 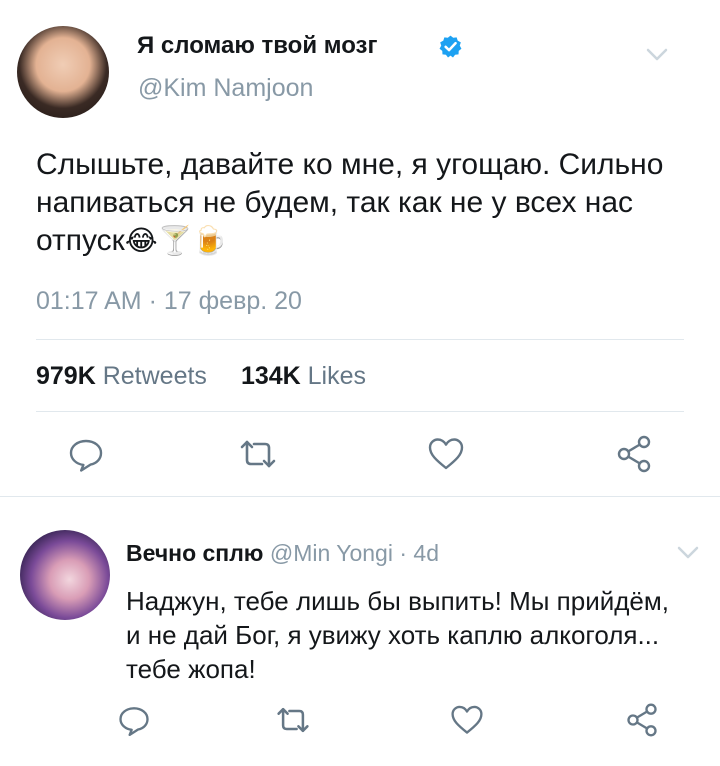 I want to click on reply-age: 4d, so click(x=426, y=553).